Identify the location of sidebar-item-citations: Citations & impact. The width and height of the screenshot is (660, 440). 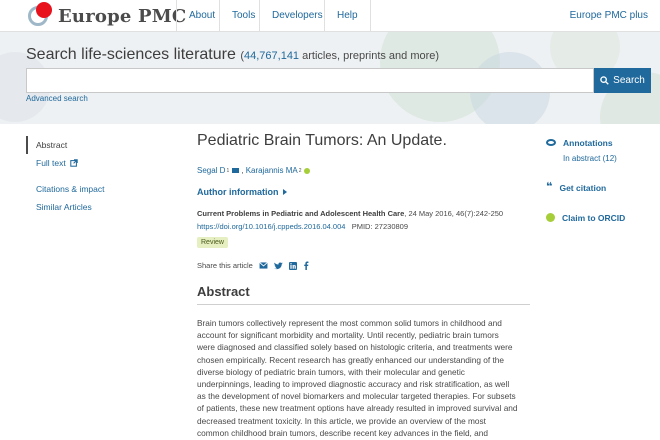
(81, 189).